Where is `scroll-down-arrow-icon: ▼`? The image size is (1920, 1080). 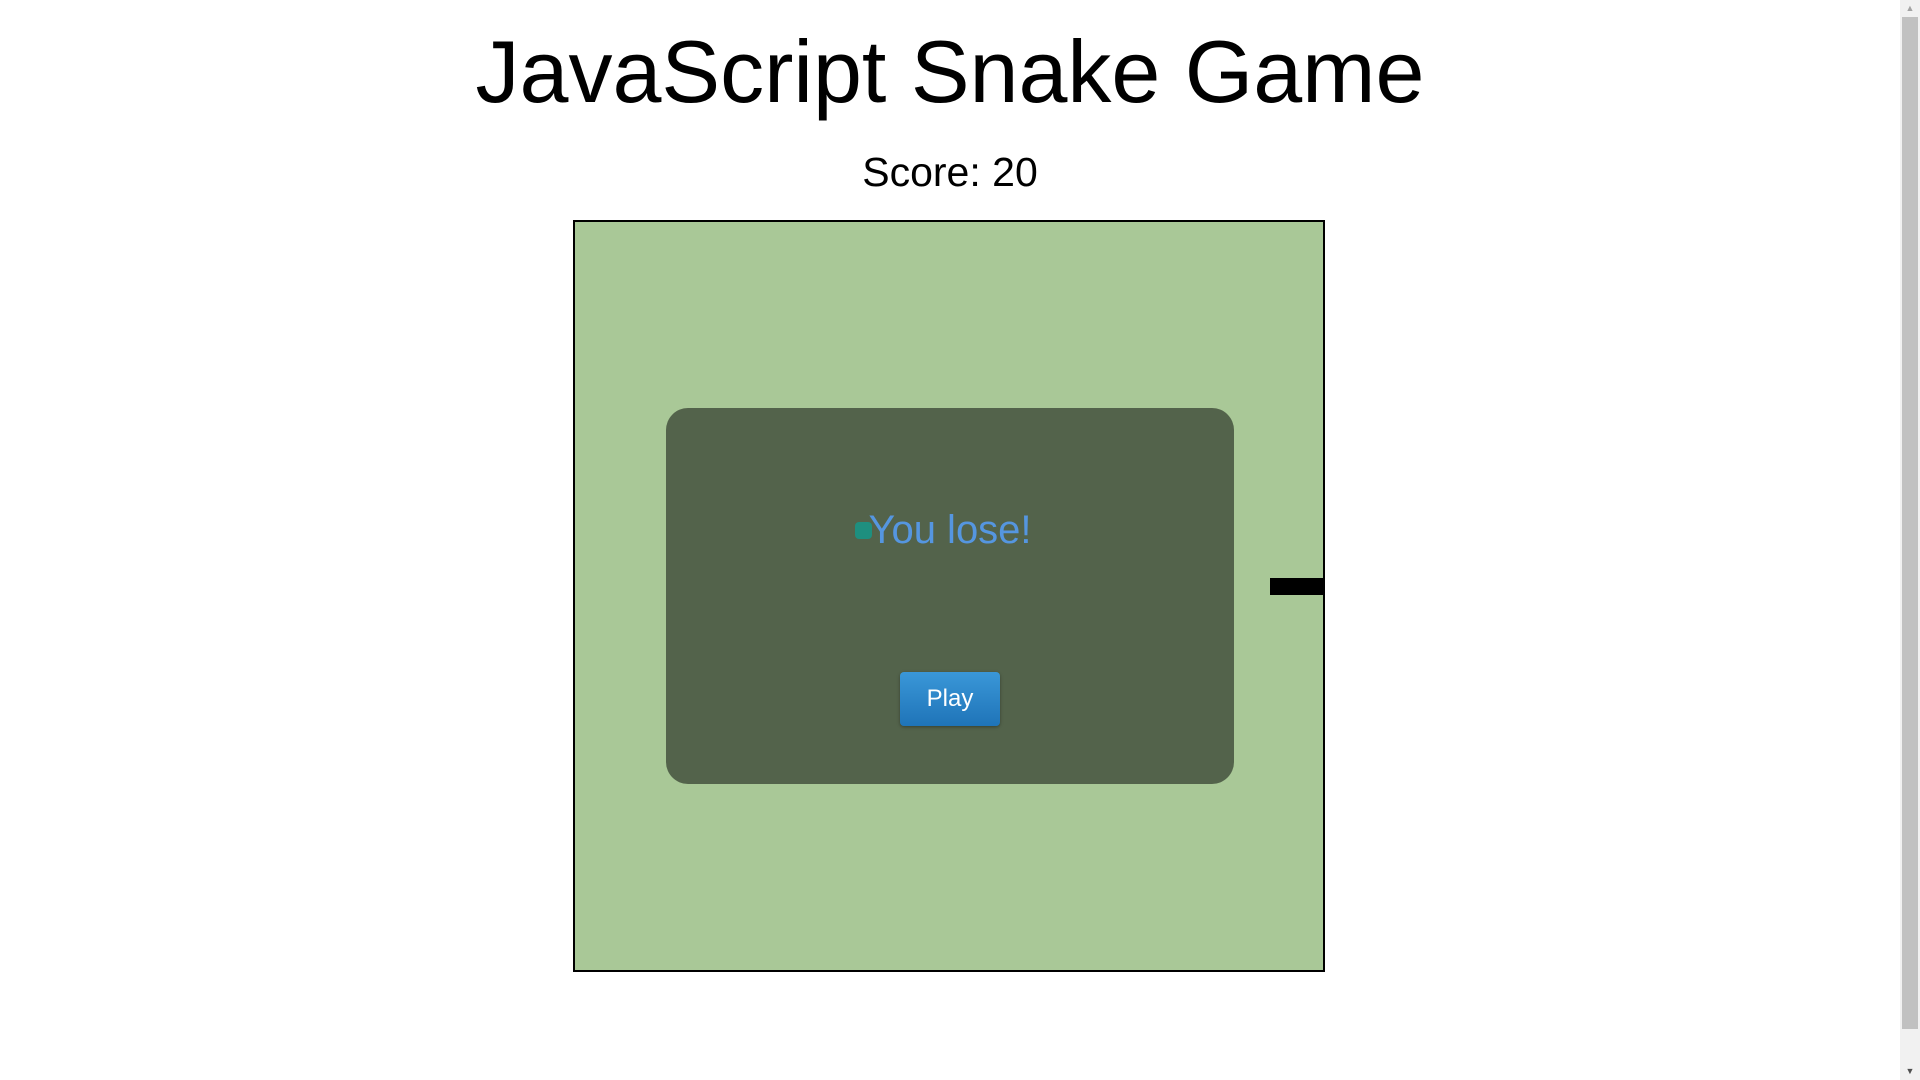 scroll-down-arrow-icon: ▼ is located at coordinates (1910, 1071).